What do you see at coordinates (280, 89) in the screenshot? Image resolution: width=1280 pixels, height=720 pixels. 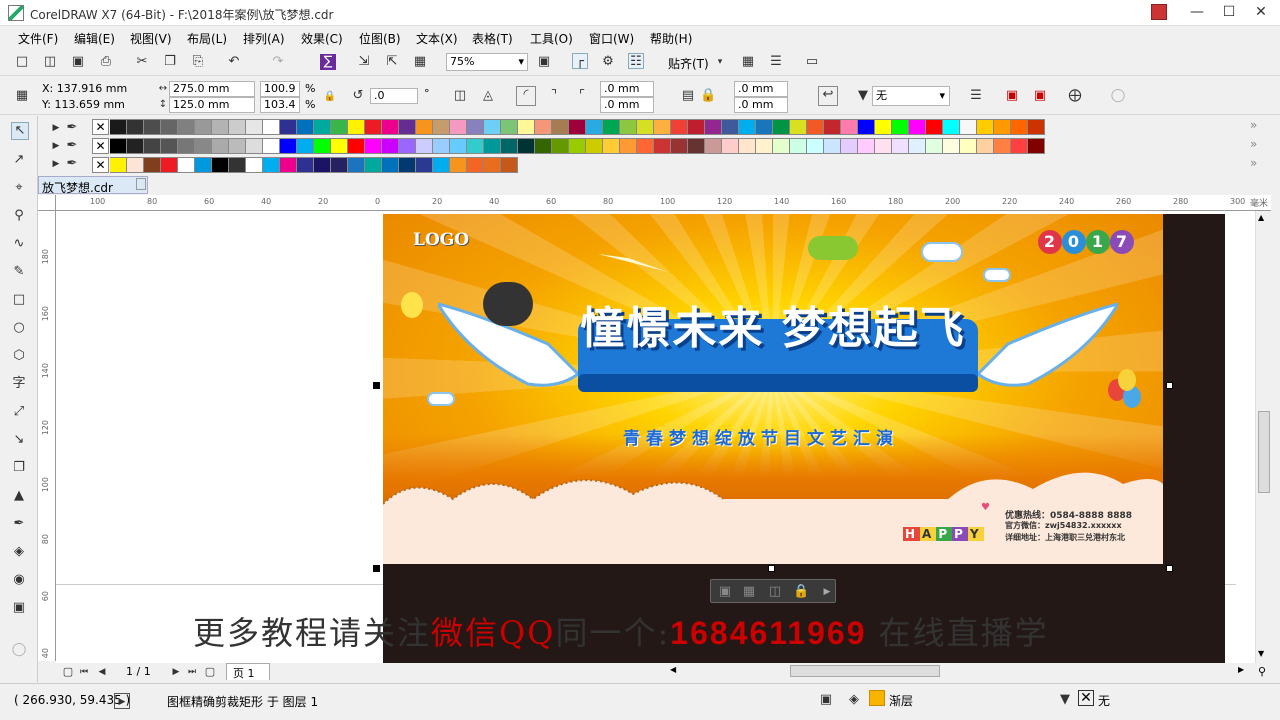 I see `scale-x-field: 100.9` at bounding box center [280, 89].